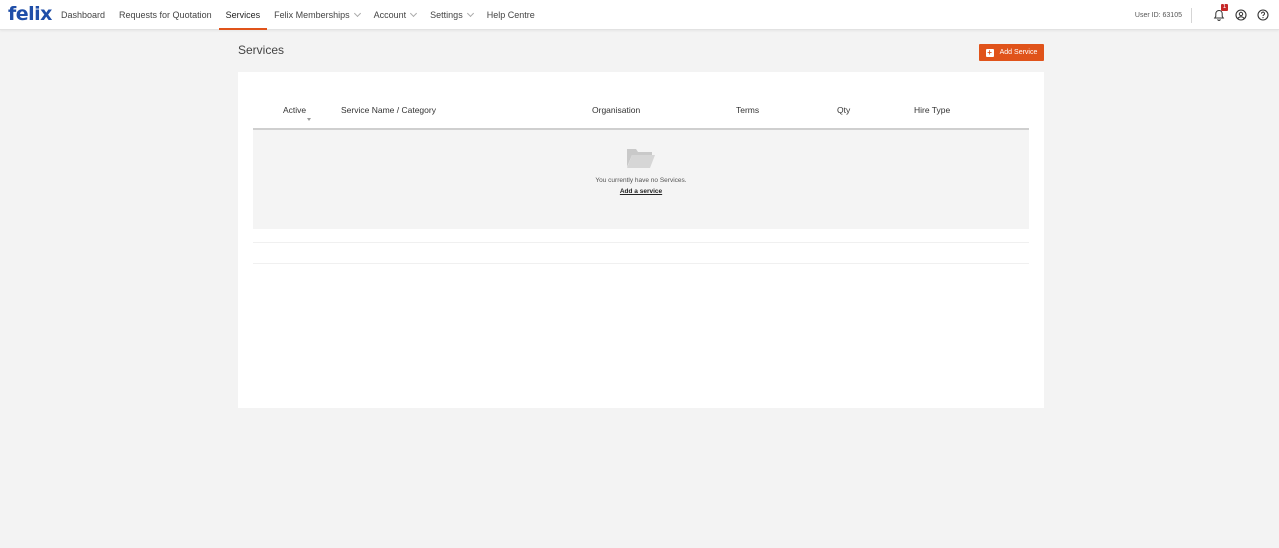 This screenshot has height=548, width=1279. Describe the element at coordinates (747, 110) in the screenshot. I see `column-header-terms: Terms` at that location.